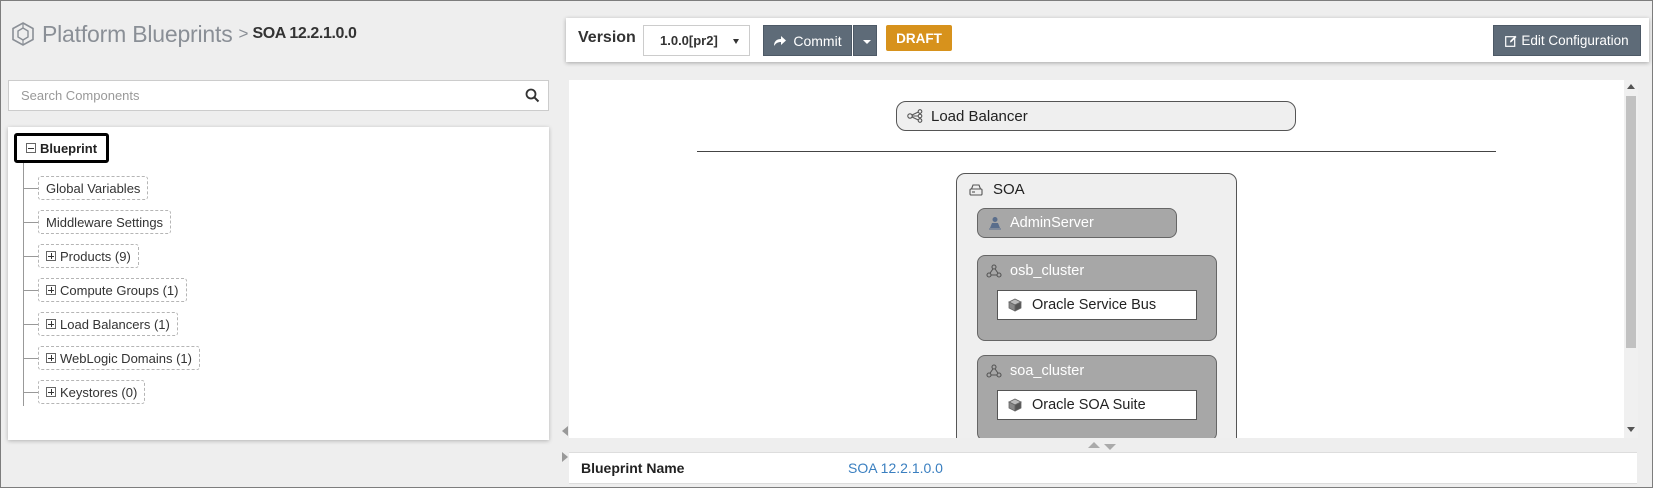 This screenshot has height=488, width=1653. I want to click on tree-item-load-balancers: Load Balancers (1), so click(100, 324).